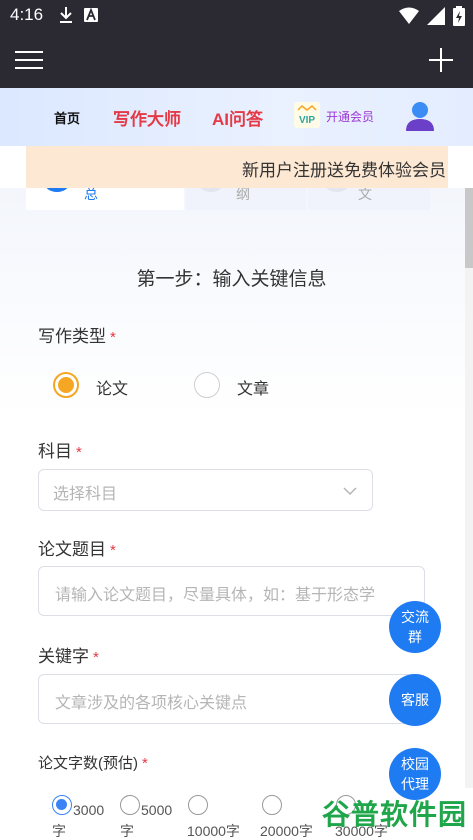 The height and width of the screenshot is (840, 473). I want to click on vip-badge-text: VIP, so click(307, 120).